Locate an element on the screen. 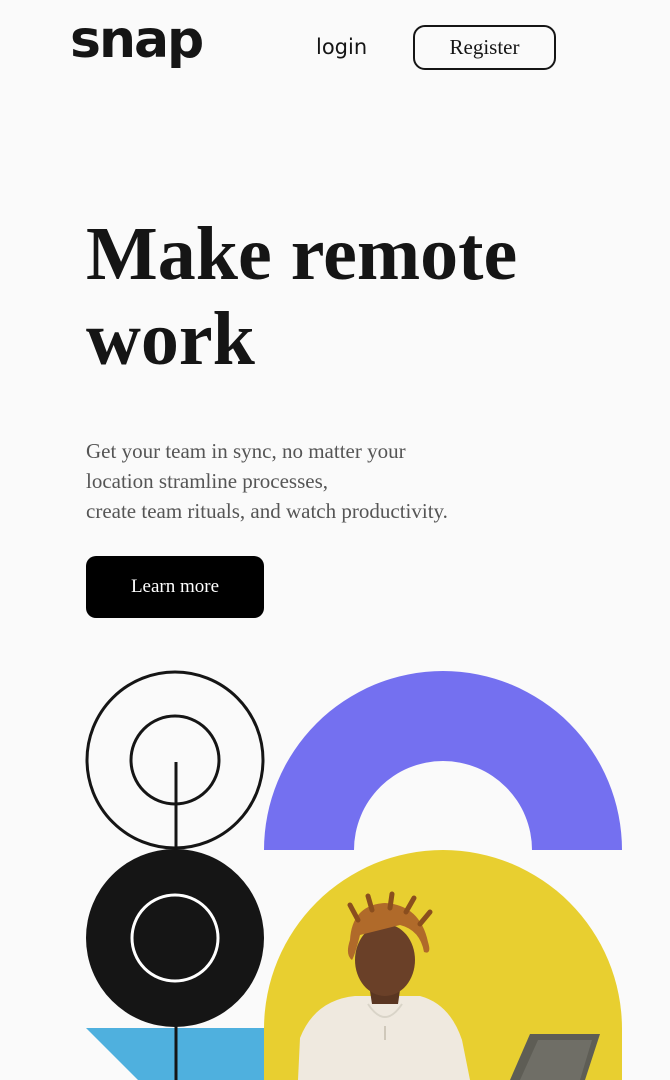 The width and height of the screenshot is (670, 1080). concentric-rings-icon is located at coordinates (175, 760).